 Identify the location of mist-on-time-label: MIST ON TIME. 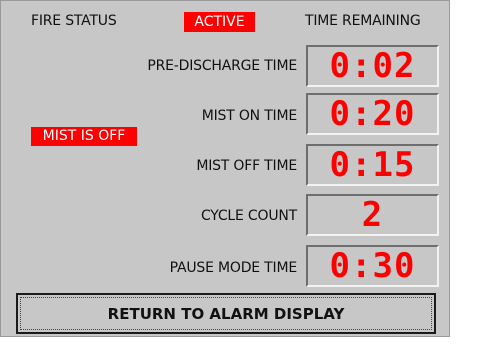
(249, 116).